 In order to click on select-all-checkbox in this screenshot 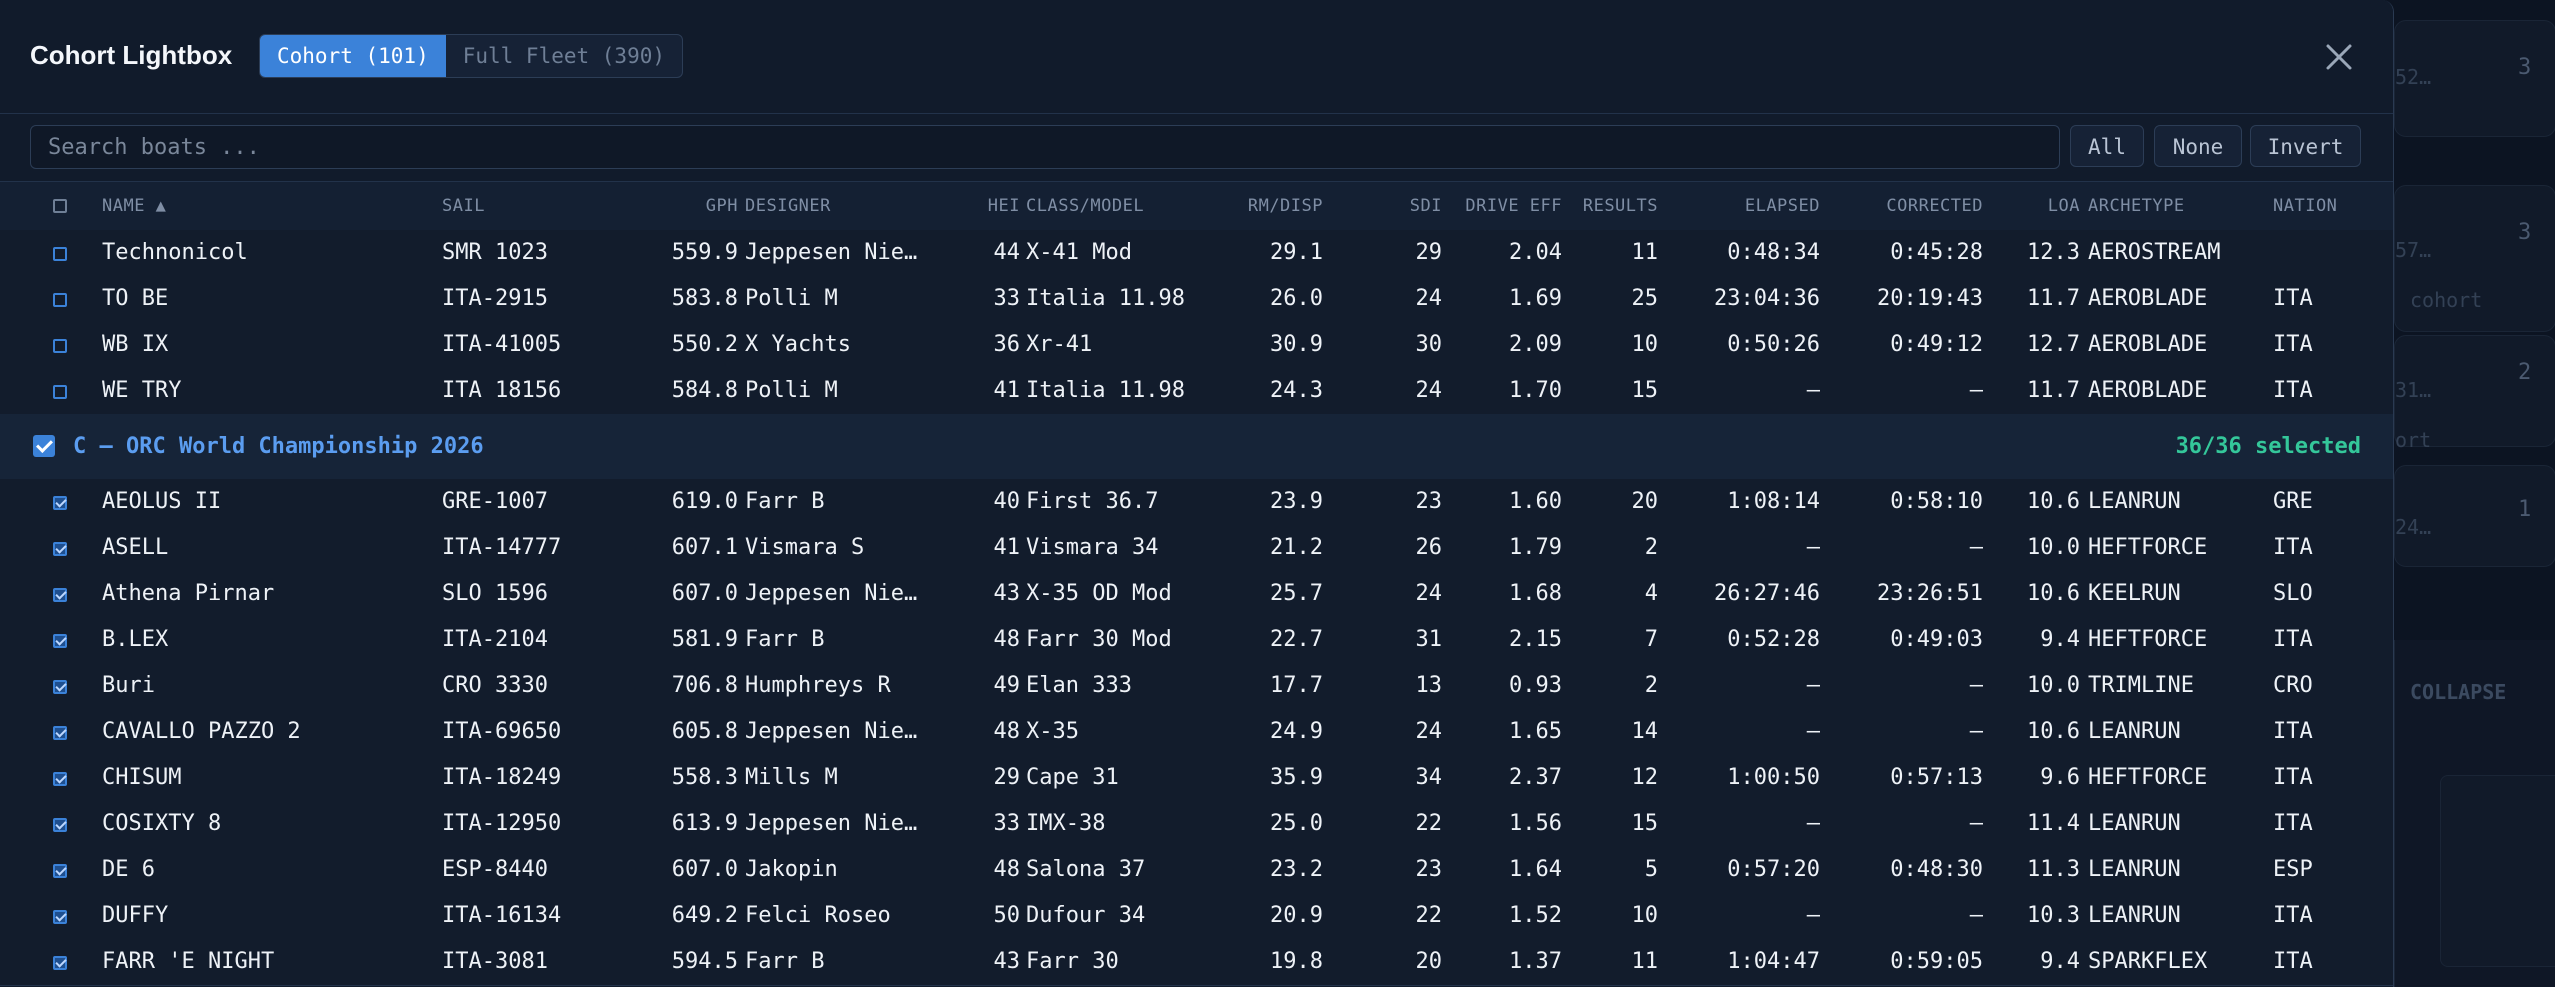, I will do `click(60, 206)`.